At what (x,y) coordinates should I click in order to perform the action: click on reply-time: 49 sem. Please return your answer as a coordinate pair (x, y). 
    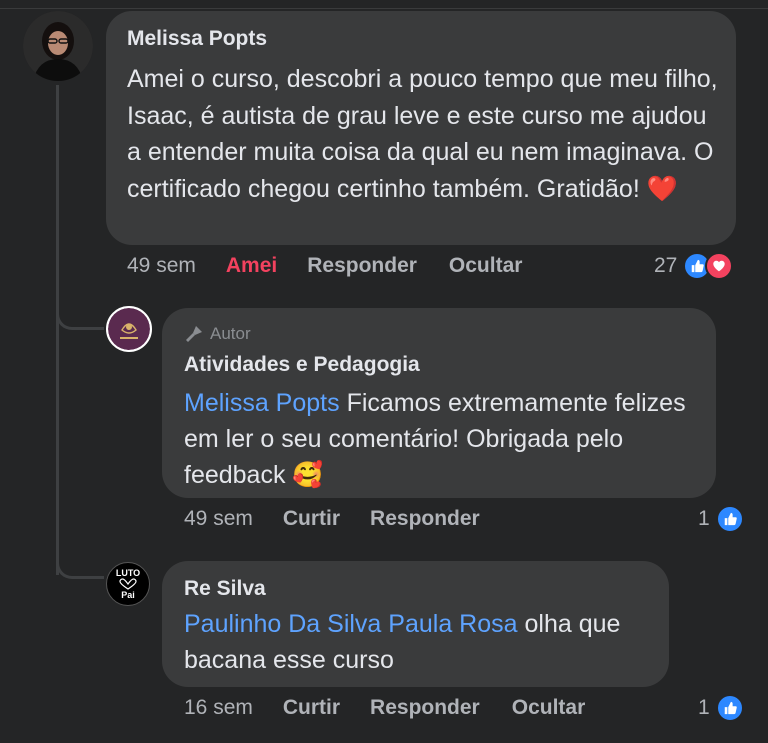
    Looking at the image, I should click on (218, 519).